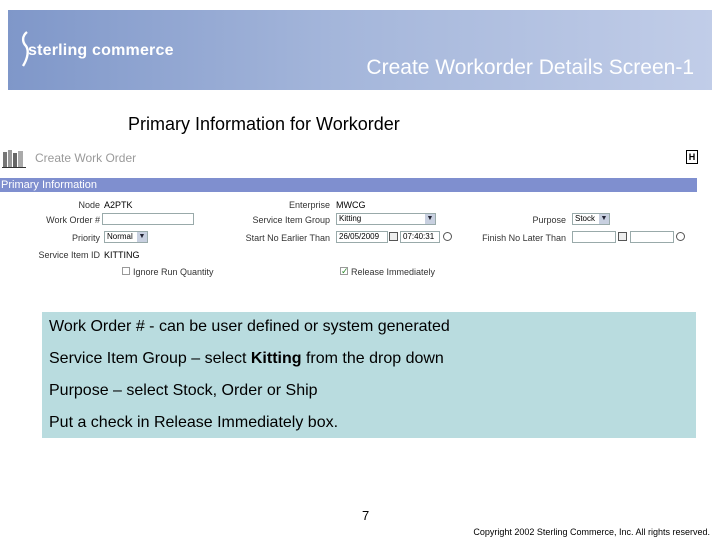 The image size is (720, 540). Describe the element at coordinates (350, 218) in the screenshot. I see `service-item-group-value: Kitting` at that location.